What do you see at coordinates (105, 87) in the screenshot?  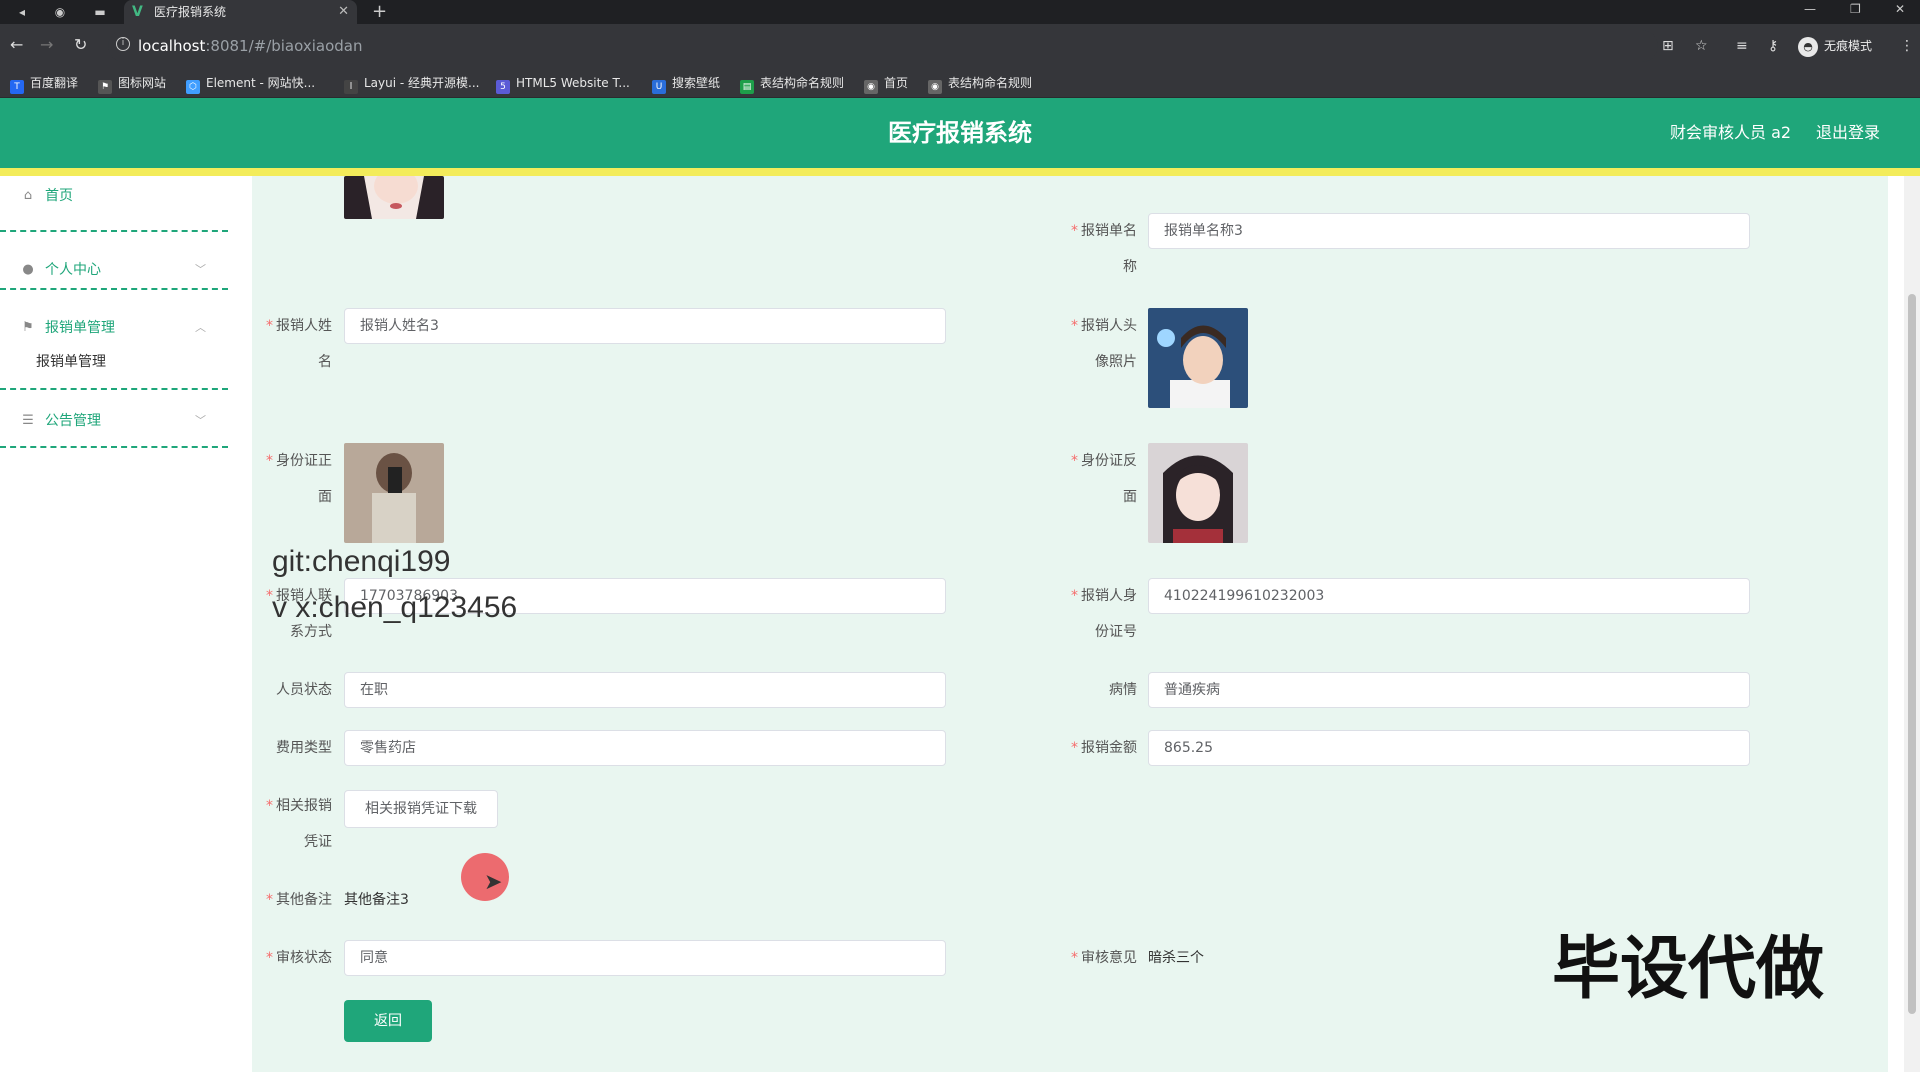 I see `flag-icon: ⚑` at bounding box center [105, 87].